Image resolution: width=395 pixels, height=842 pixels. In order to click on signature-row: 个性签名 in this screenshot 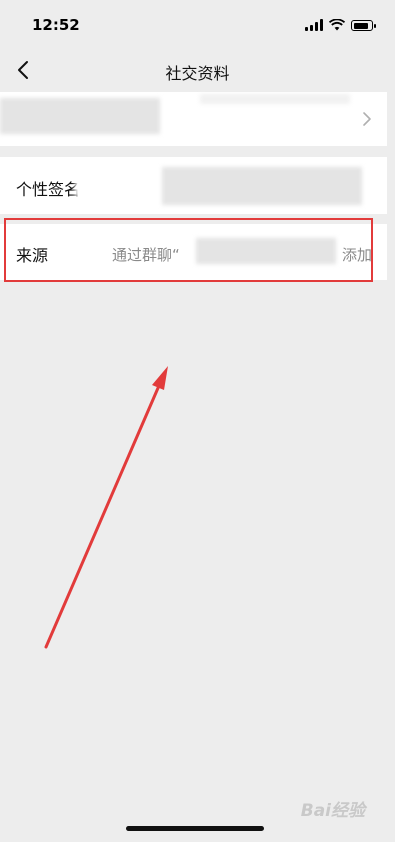, I will do `click(193, 185)`.